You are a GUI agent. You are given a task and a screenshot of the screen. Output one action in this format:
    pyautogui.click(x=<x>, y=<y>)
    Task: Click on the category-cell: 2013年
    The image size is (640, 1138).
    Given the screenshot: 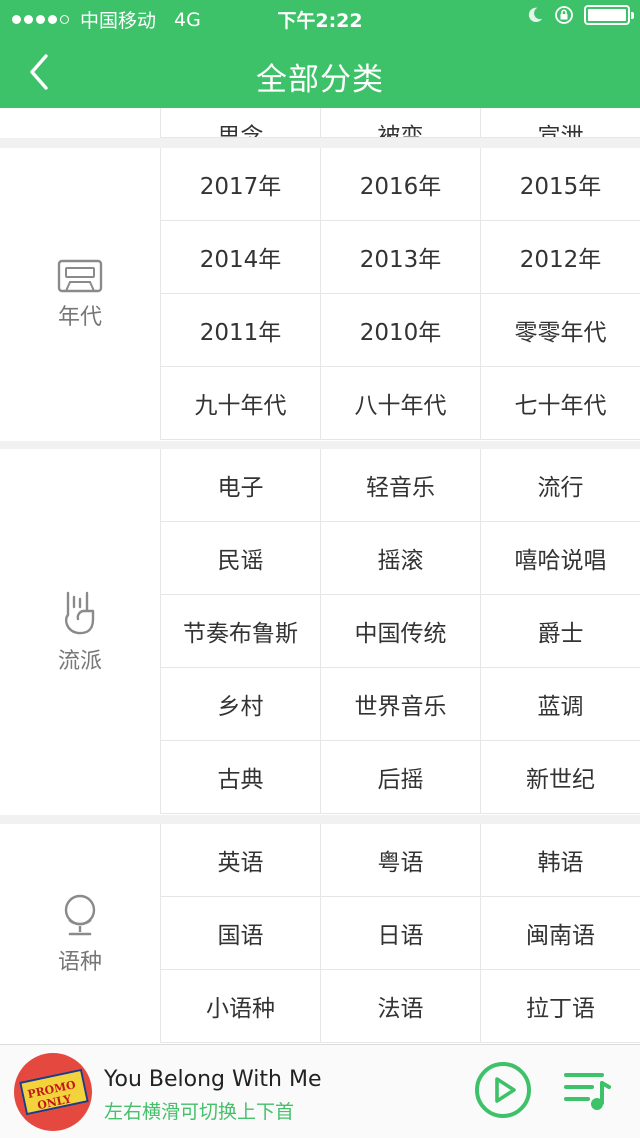 What is the action you would take?
    pyautogui.click(x=400, y=257)
    